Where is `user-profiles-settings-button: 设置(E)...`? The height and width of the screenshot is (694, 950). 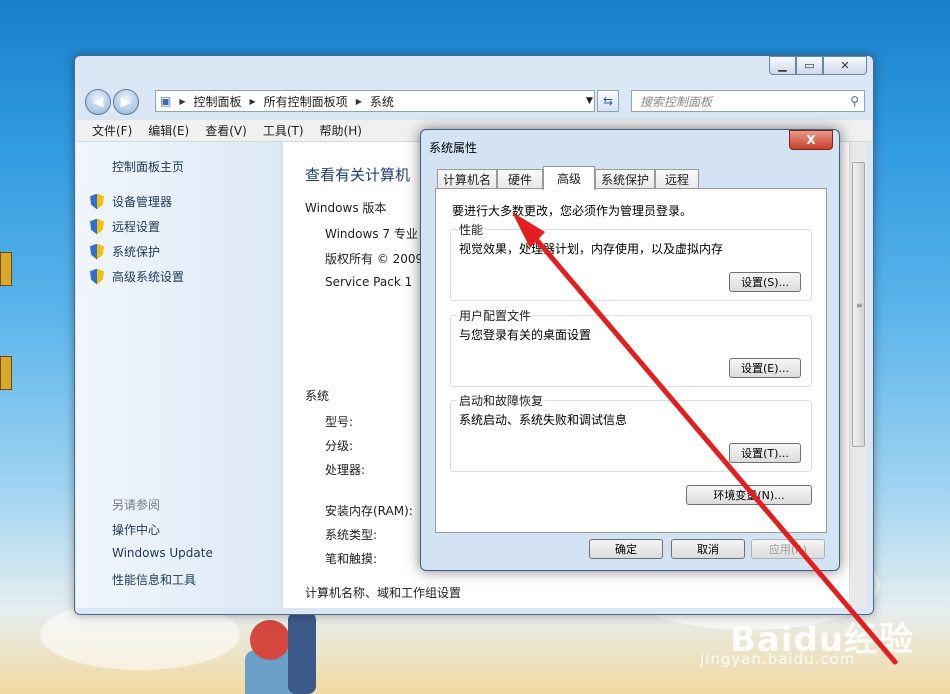
user-profiles-settings-button: 设置(E)... is located at coordinates (765, 368).